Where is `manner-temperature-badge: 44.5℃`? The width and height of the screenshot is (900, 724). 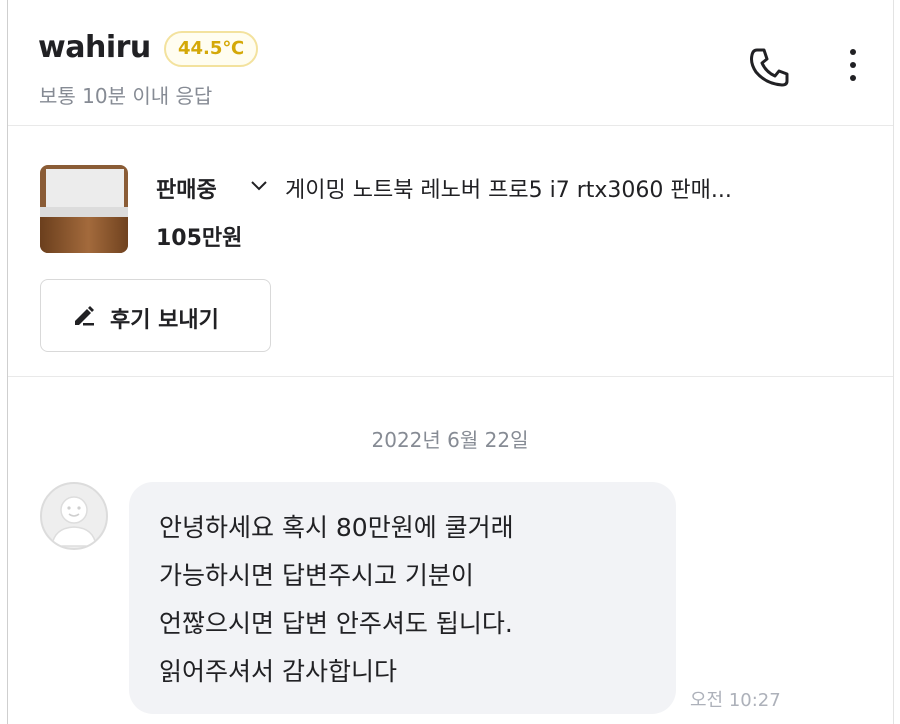
manner-temperature-badge: 44.5℃ is located at coordinates (211, 49).